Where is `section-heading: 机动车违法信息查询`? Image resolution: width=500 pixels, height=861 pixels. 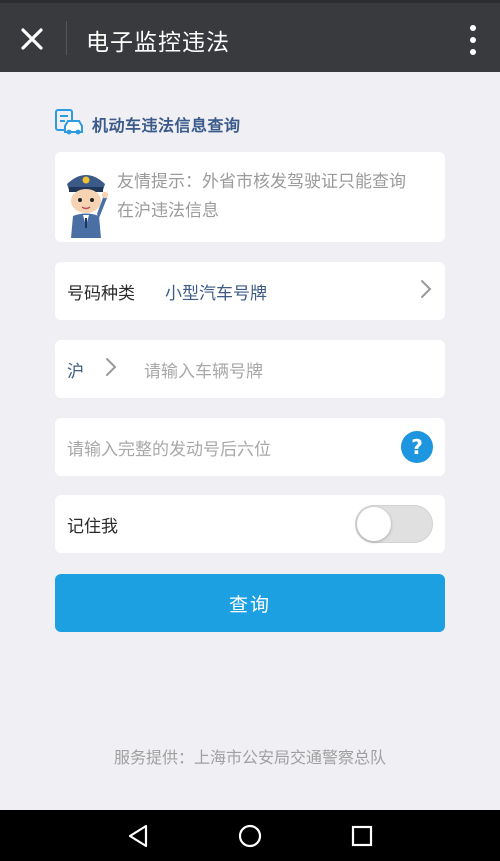 section-heading: 机动车违法信息查询 is located at coordinates (147, 124).